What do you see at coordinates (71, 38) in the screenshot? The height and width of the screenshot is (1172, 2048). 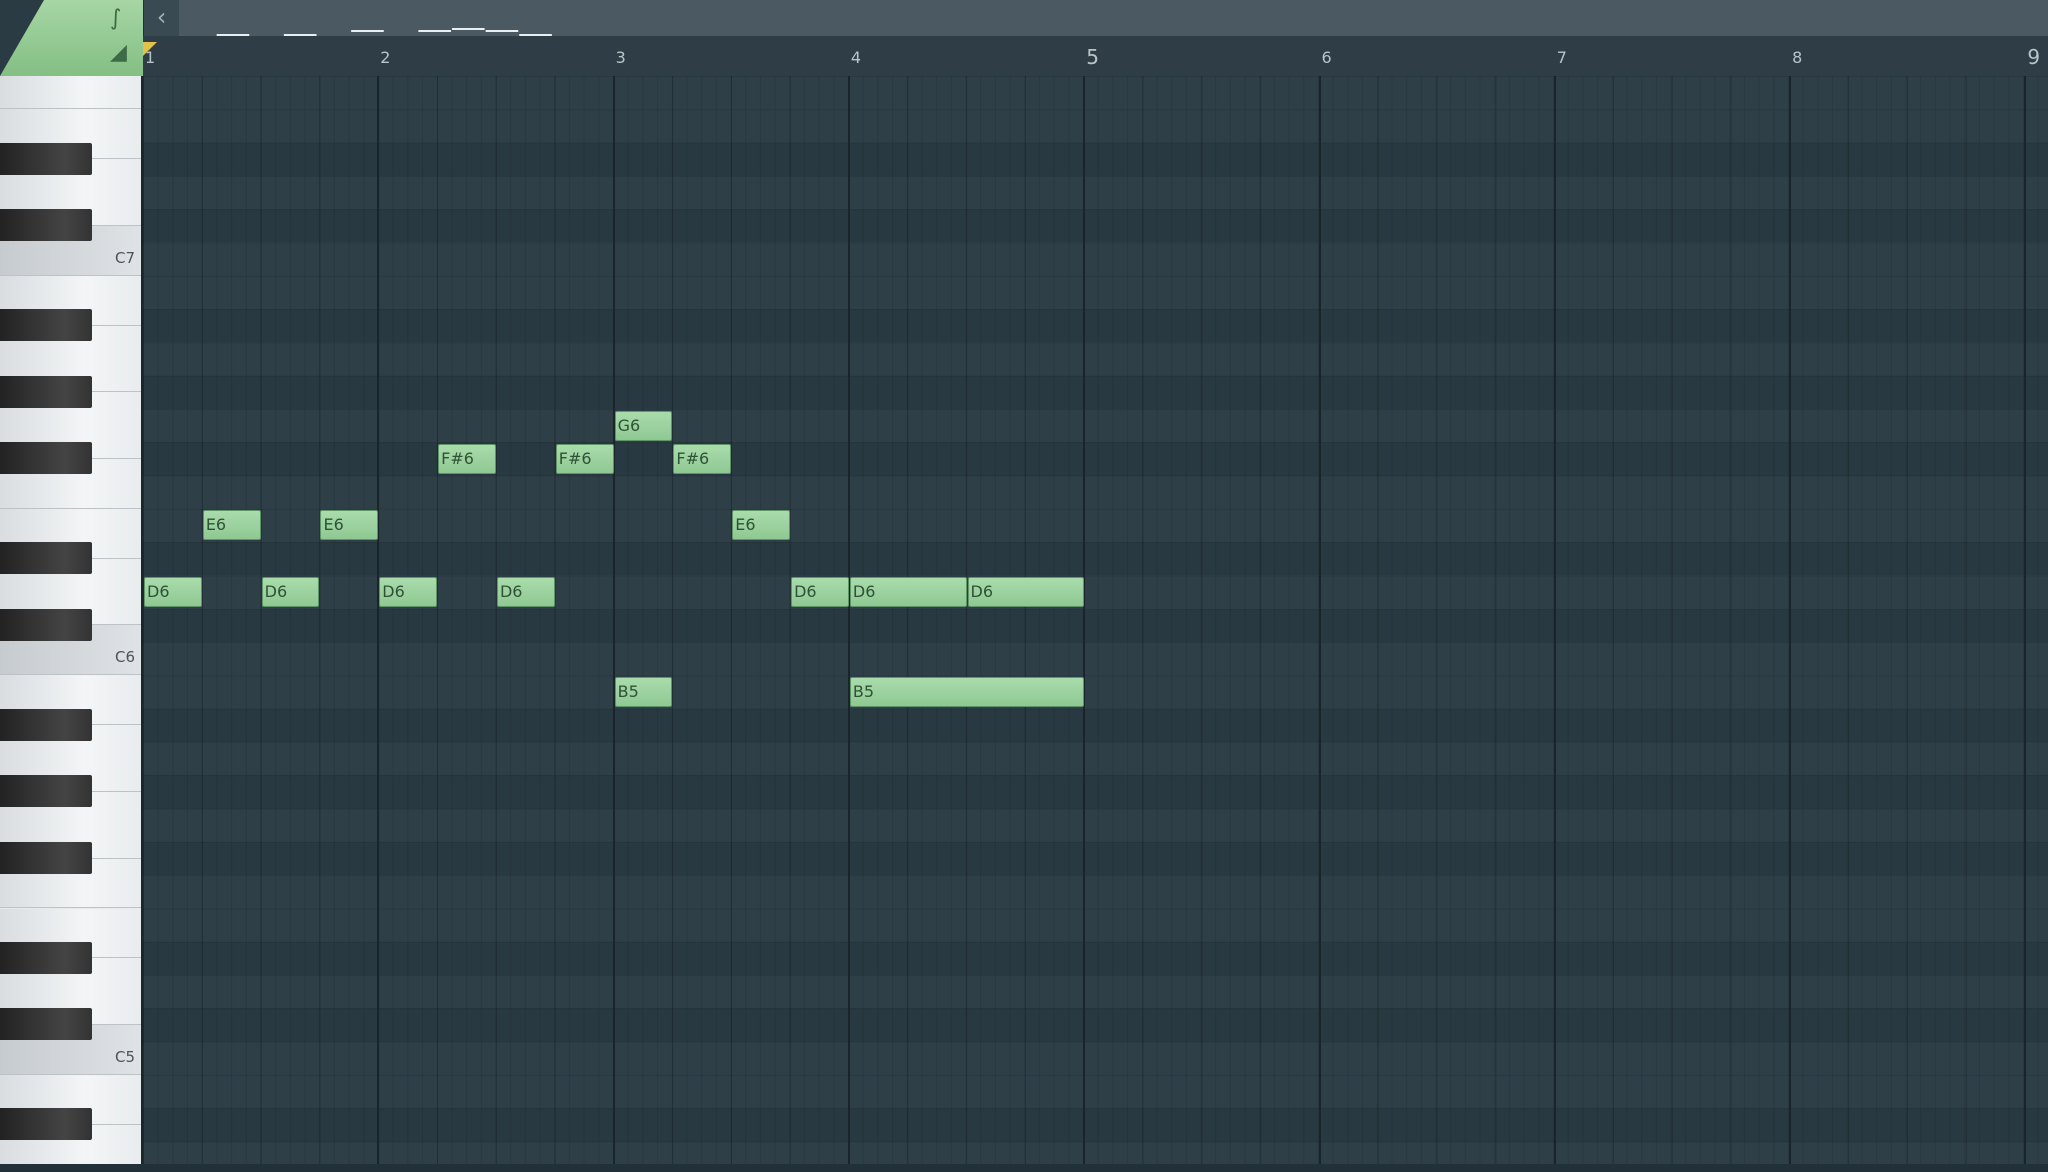 I see `piano-roll-corner: ∫ ◢` at bounding box center [71, 38].